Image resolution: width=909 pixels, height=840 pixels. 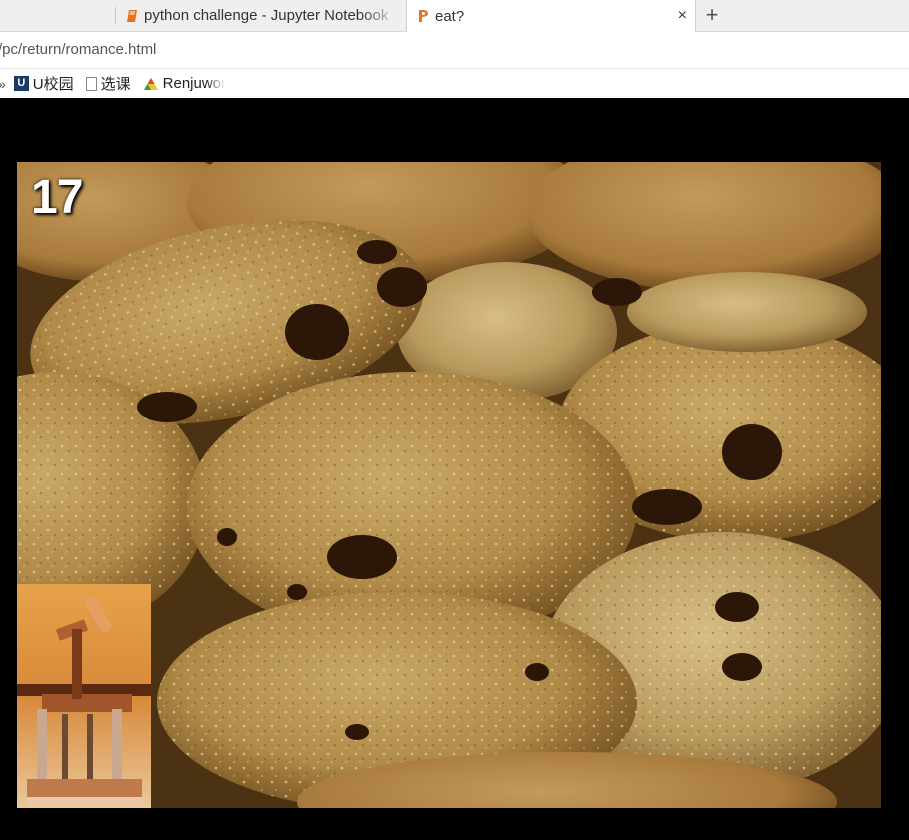 I want to click on close-tab-icon: ×, so click(x=682, y=16).